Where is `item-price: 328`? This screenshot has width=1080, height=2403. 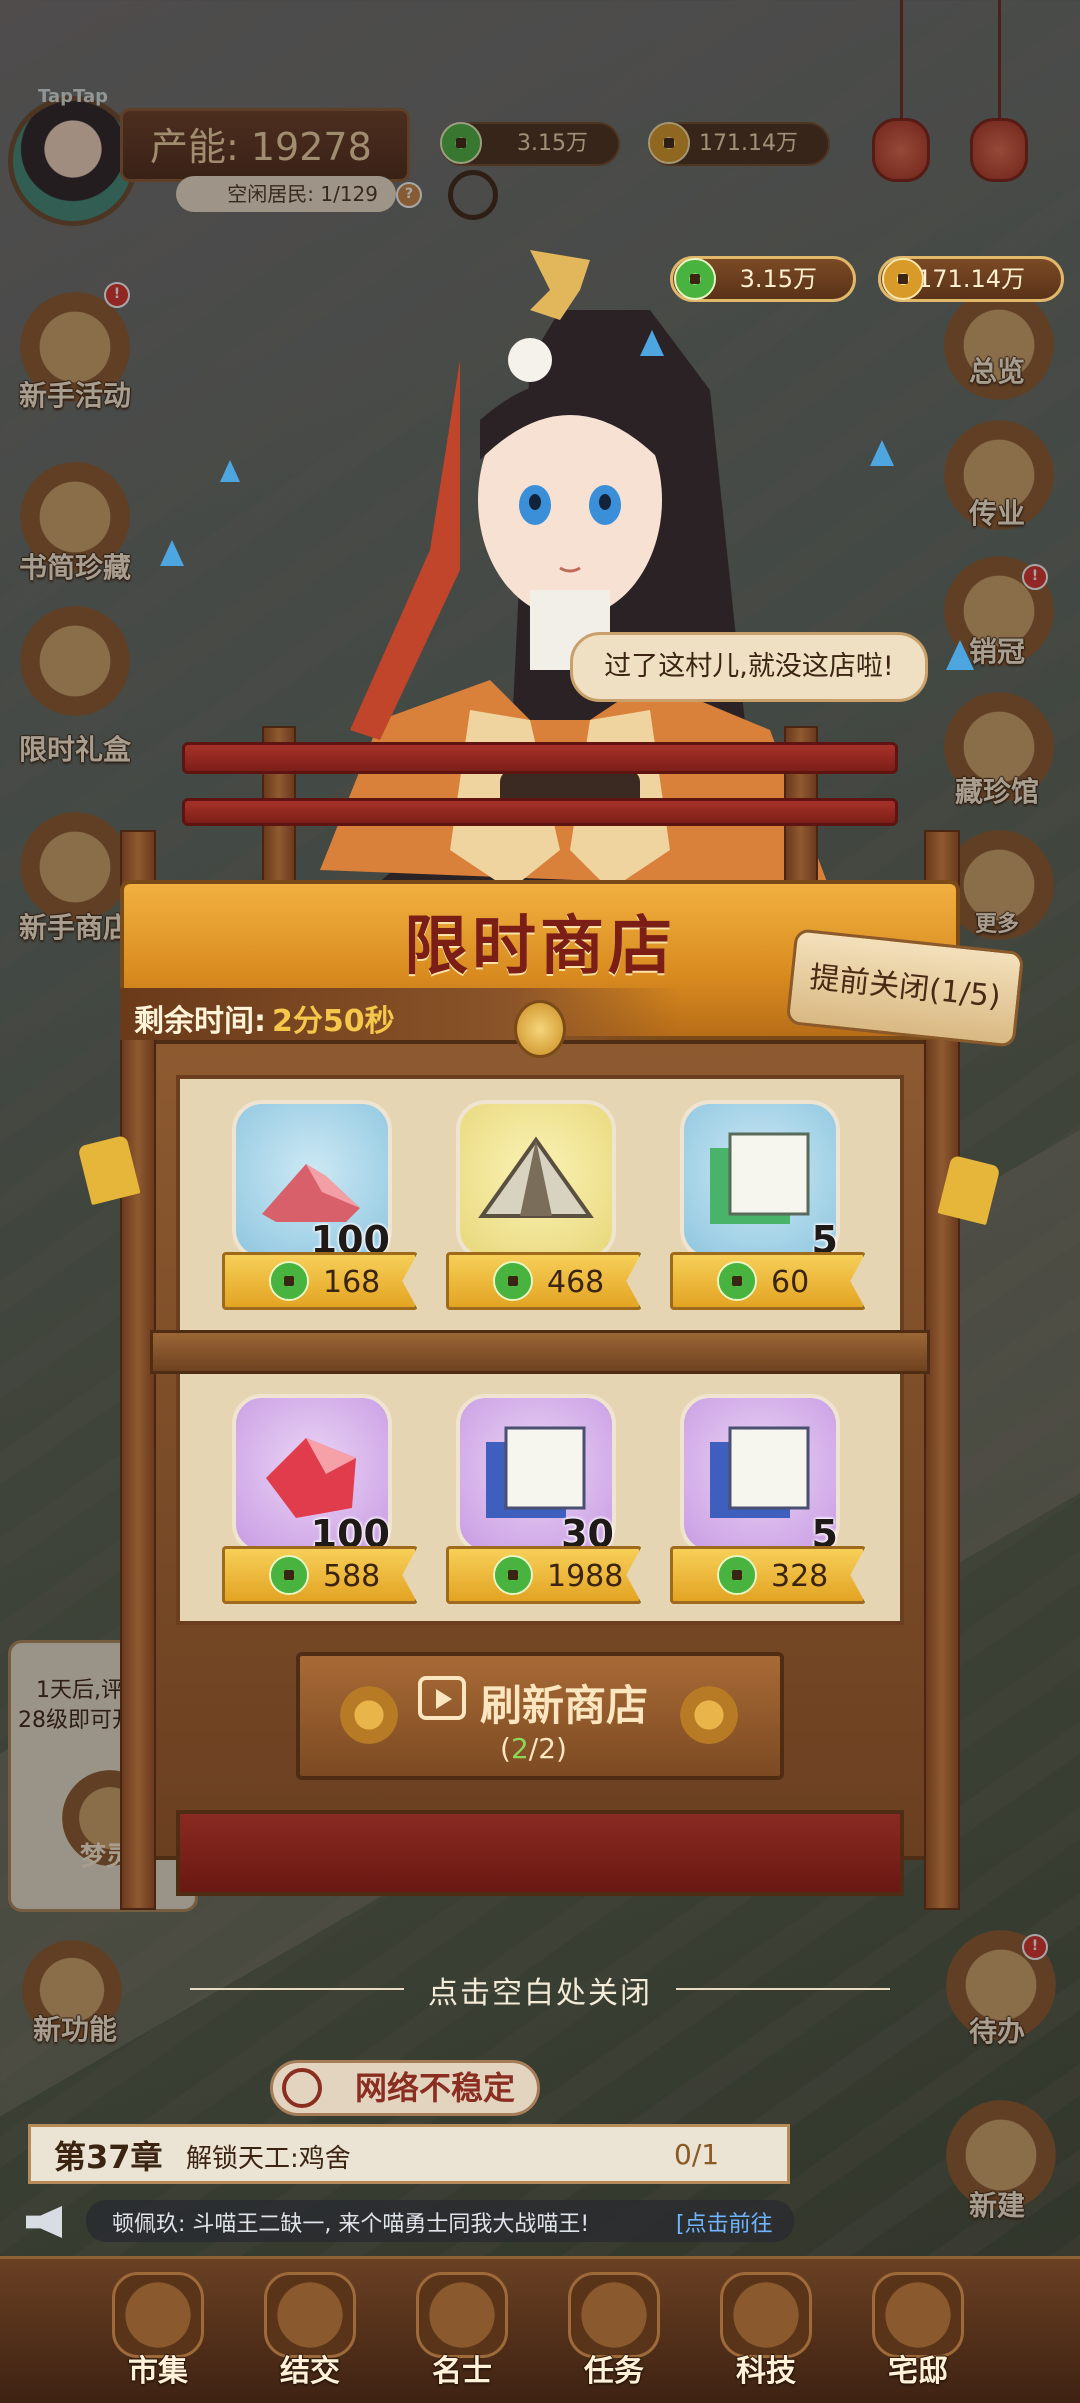 item-price: 328 is located at coordinates (800, 1576).